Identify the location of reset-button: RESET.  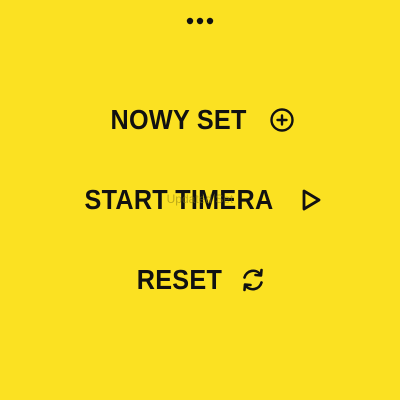
(200, 280).